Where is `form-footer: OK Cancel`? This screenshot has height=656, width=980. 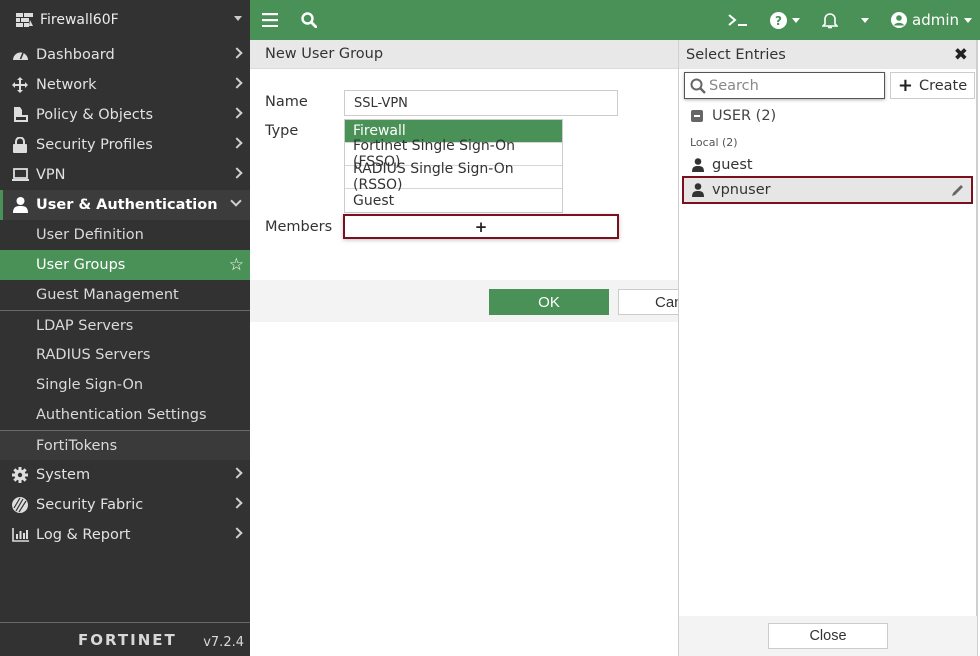 form-footer: OK Cancel is located at coordinates (474, 301).